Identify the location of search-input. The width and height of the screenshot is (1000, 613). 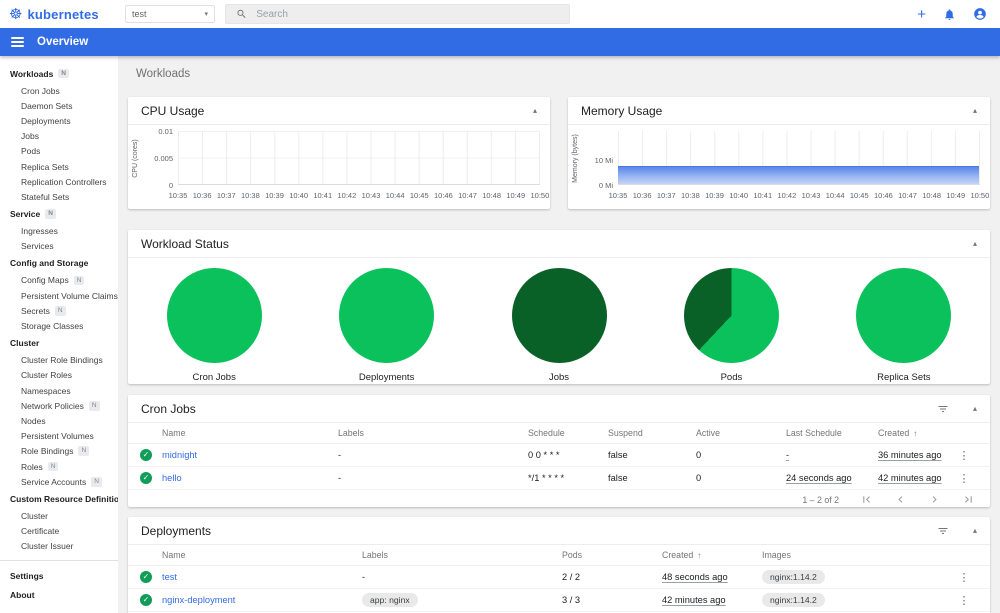
(407, 14).